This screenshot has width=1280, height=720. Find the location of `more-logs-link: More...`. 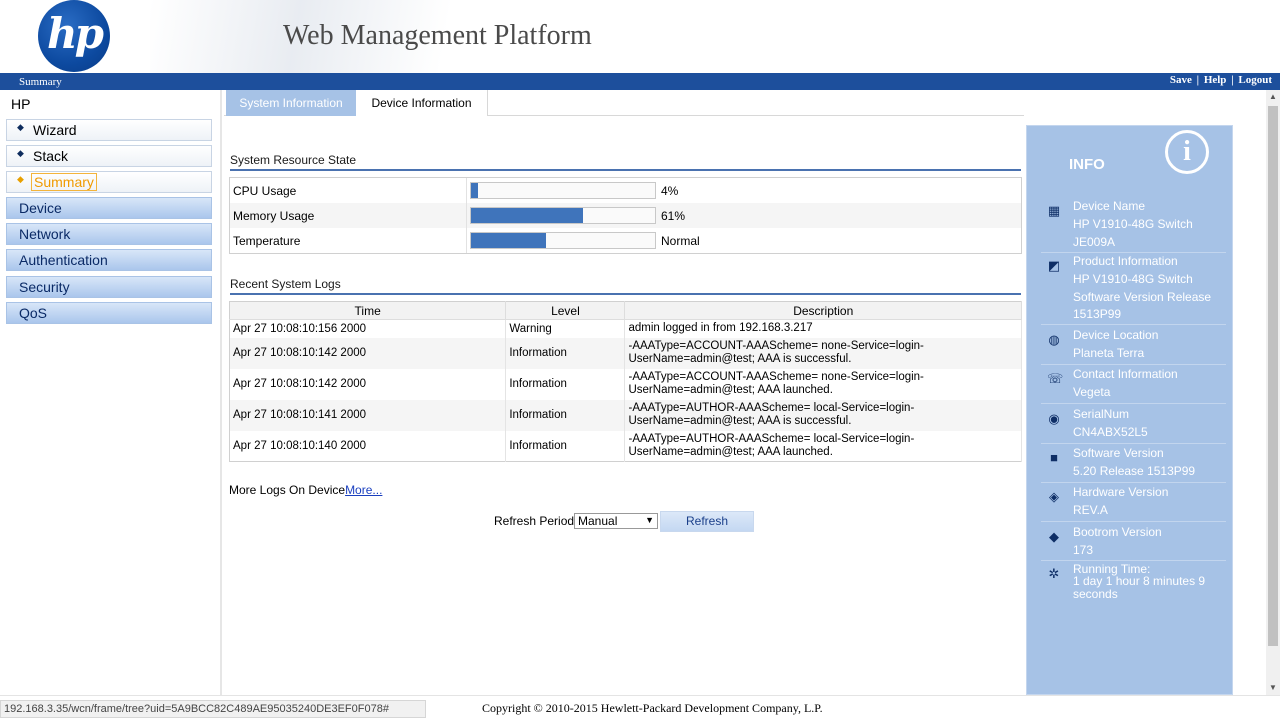

more-logs-link: More... is located at coordinates (363, 490).